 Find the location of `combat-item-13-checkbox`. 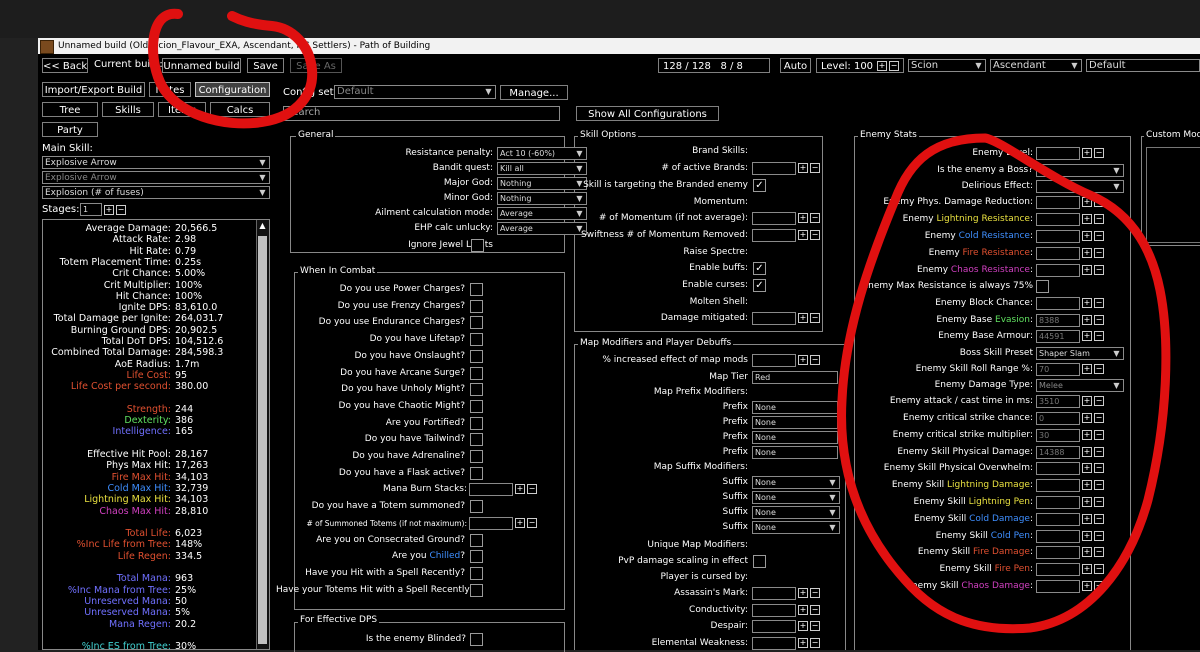

combat-item-13-checkbox is located at coordinates (476, 507).